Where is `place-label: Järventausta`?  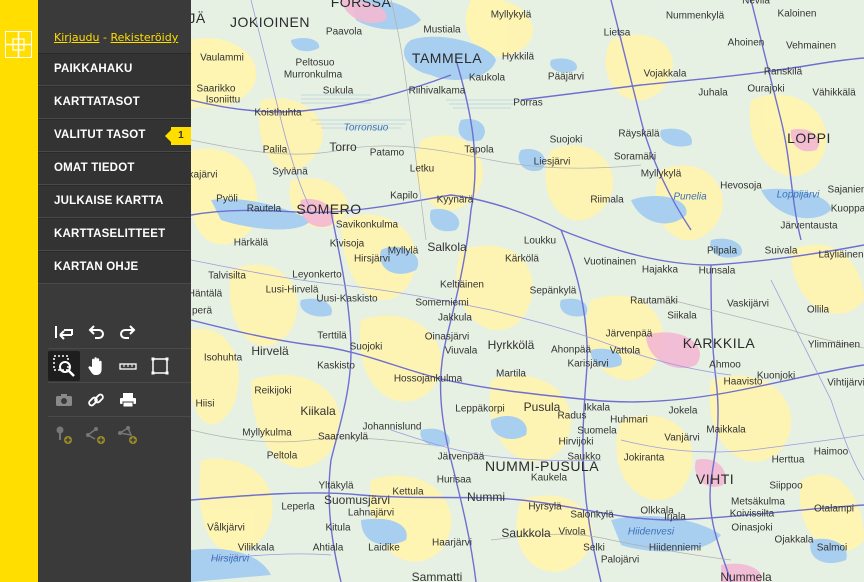 place-label: Järventausta is located at coordinates (809, 226).